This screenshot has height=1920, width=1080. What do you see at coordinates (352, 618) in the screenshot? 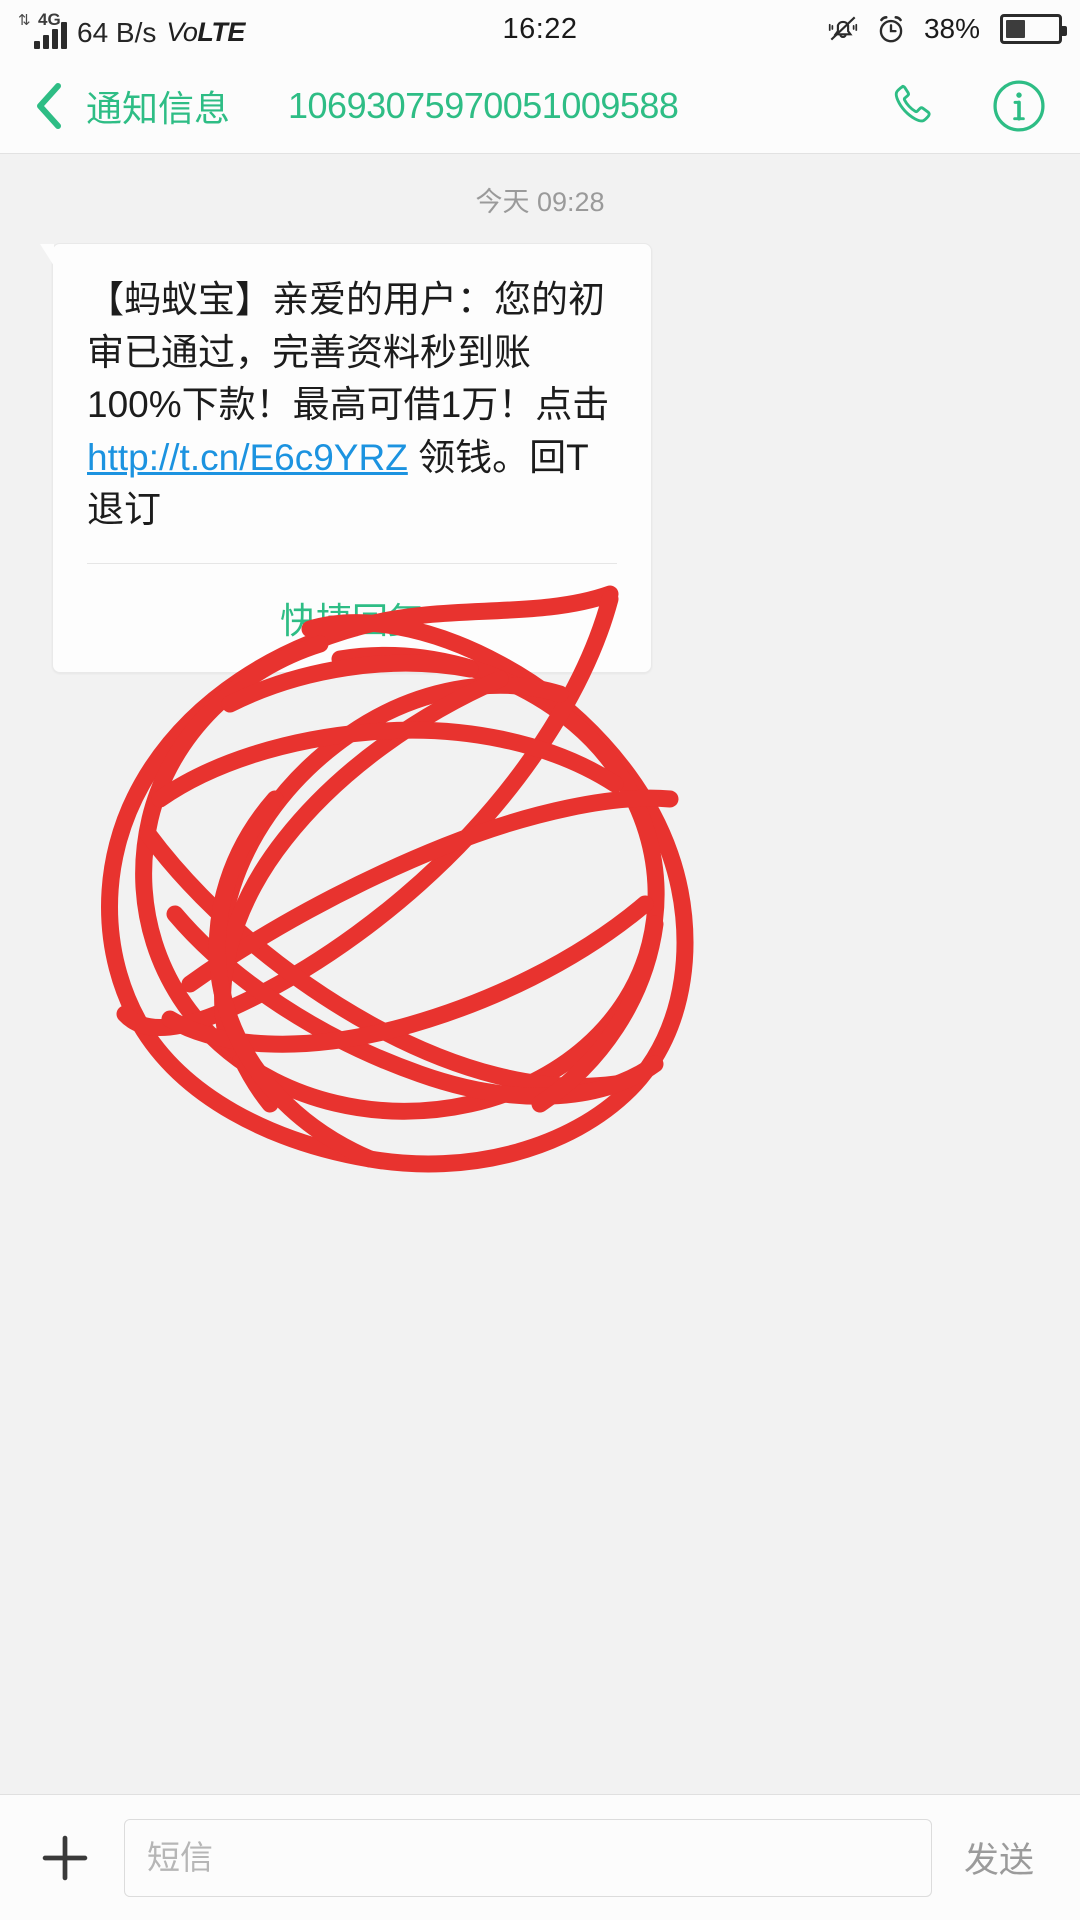
I see `quick-reply-button: 快捷回复` at bounding box center [352, 618].